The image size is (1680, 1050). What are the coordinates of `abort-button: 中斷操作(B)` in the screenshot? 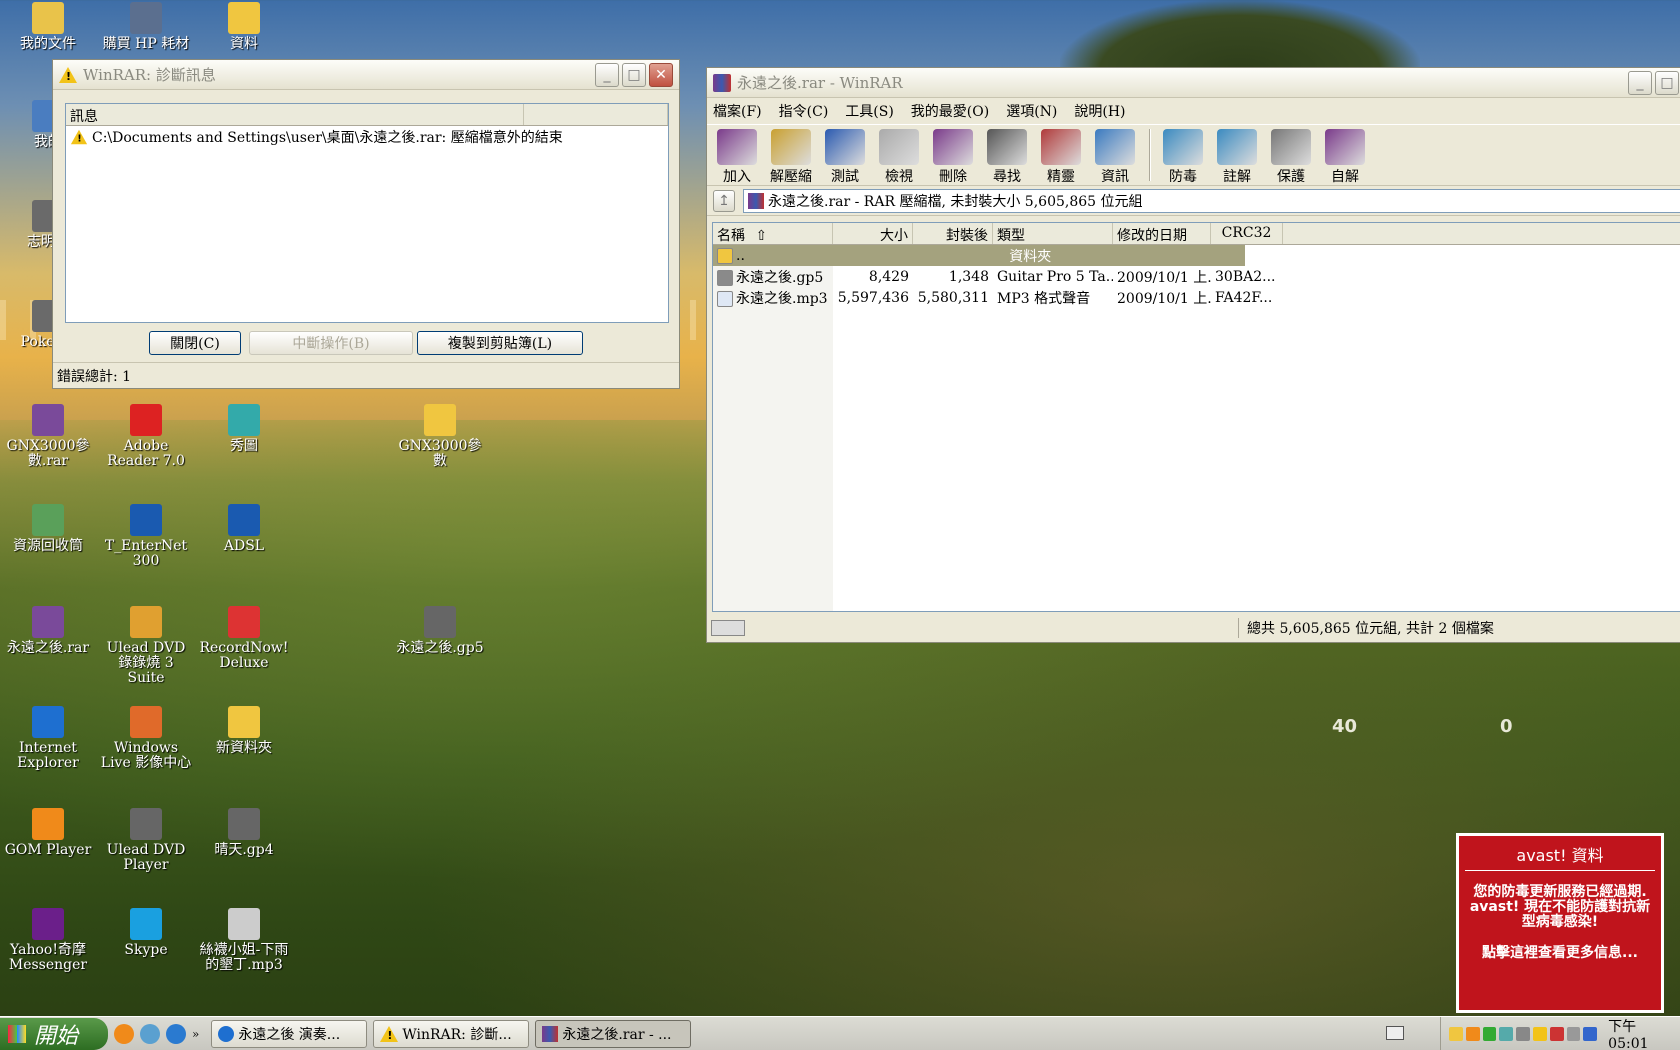 It's located at (331, 343).